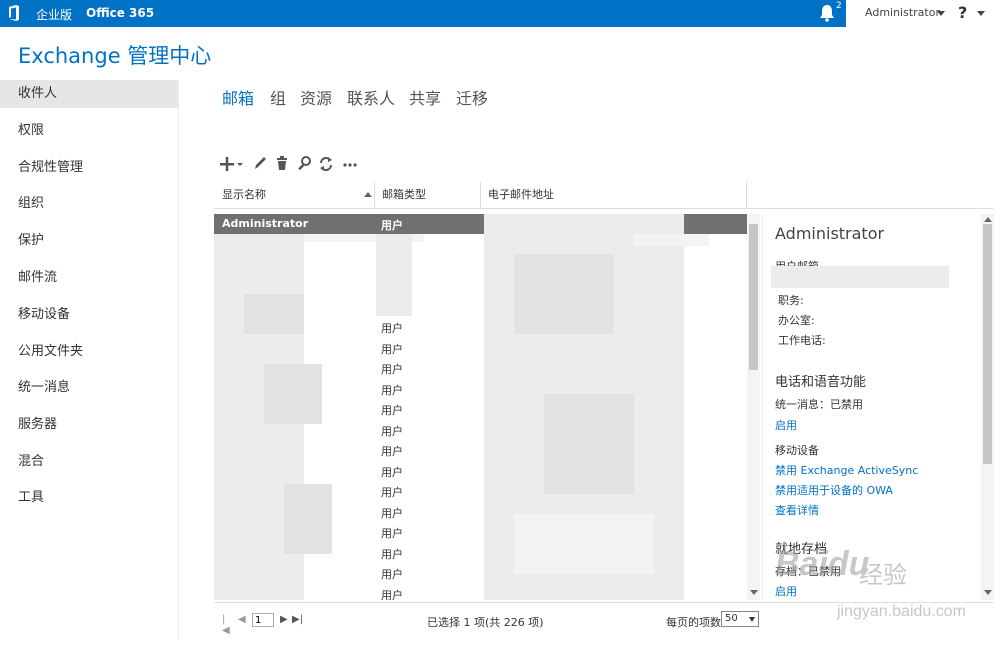 The image size is (1000, 650). I want to click on column-mailbox-type-label: 邮箱类型, so click(404, 194).